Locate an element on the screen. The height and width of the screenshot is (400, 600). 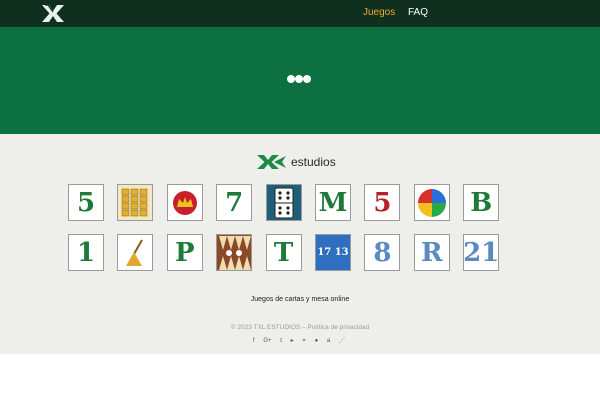
social-links: f G+ t ▸ ◓ ● a ⋰ is located at coordinates (299, 341).